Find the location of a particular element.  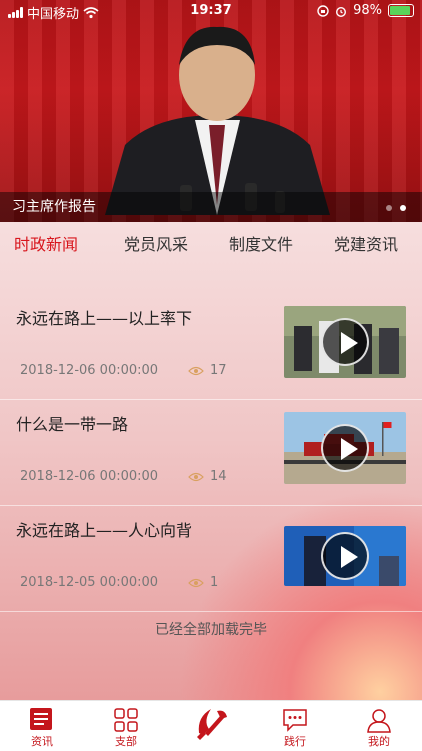

news-item: 永远在路上——以上率下 2018-12-06 00:00:00 17 is located at coordinates (211, 346).